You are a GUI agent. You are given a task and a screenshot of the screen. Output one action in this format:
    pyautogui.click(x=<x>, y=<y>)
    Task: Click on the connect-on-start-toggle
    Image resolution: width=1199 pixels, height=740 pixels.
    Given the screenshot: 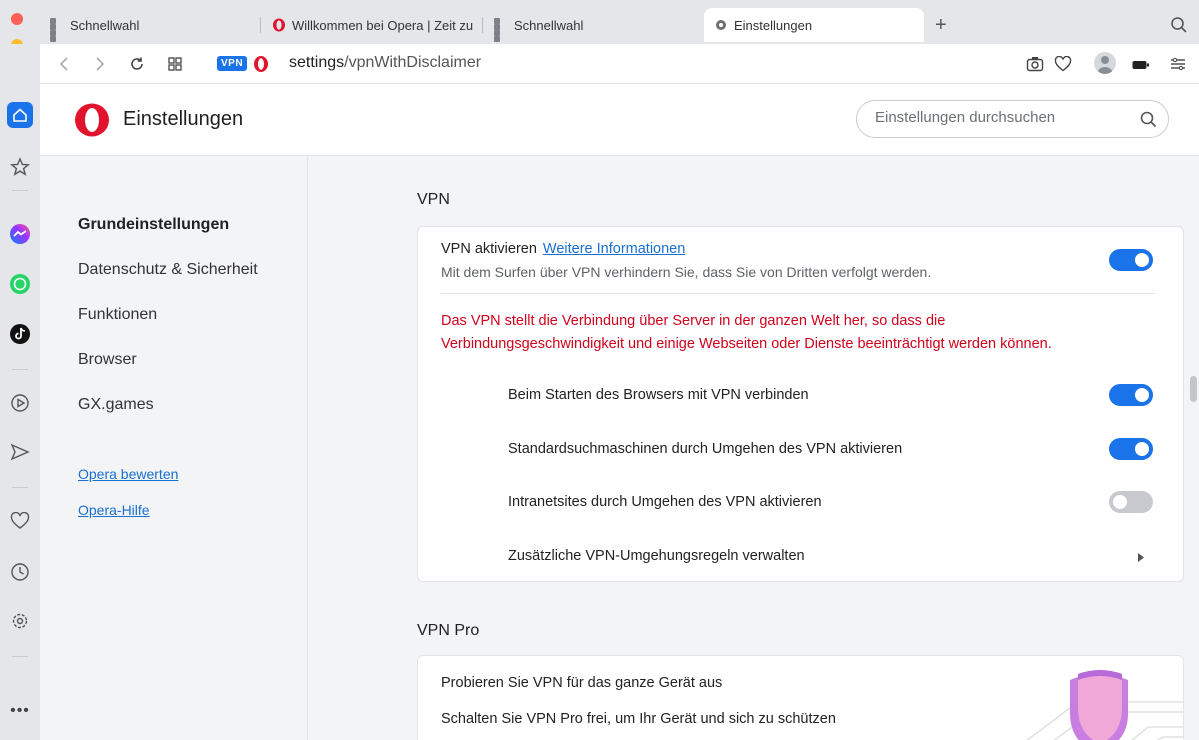 What is the action you would take?
    pyautogui.click(x=1131, y=395)
    